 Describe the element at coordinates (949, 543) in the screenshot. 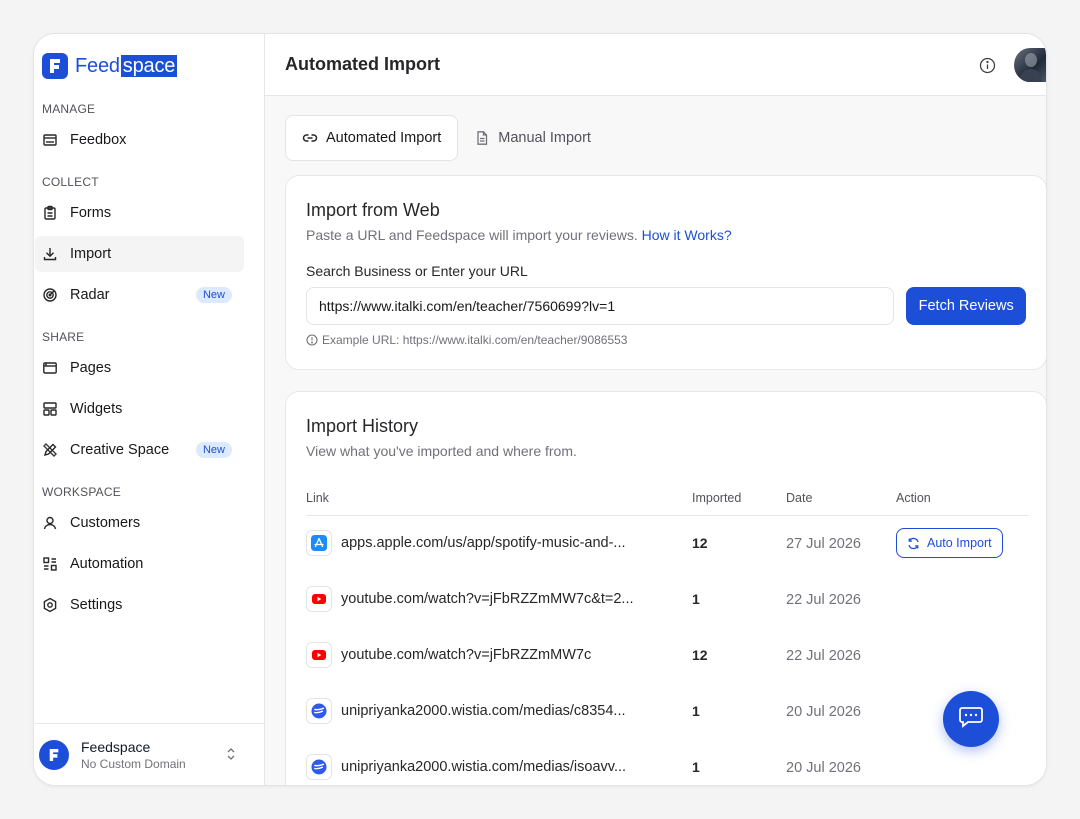

I see `auto-import-button: Auto Import` at that location.